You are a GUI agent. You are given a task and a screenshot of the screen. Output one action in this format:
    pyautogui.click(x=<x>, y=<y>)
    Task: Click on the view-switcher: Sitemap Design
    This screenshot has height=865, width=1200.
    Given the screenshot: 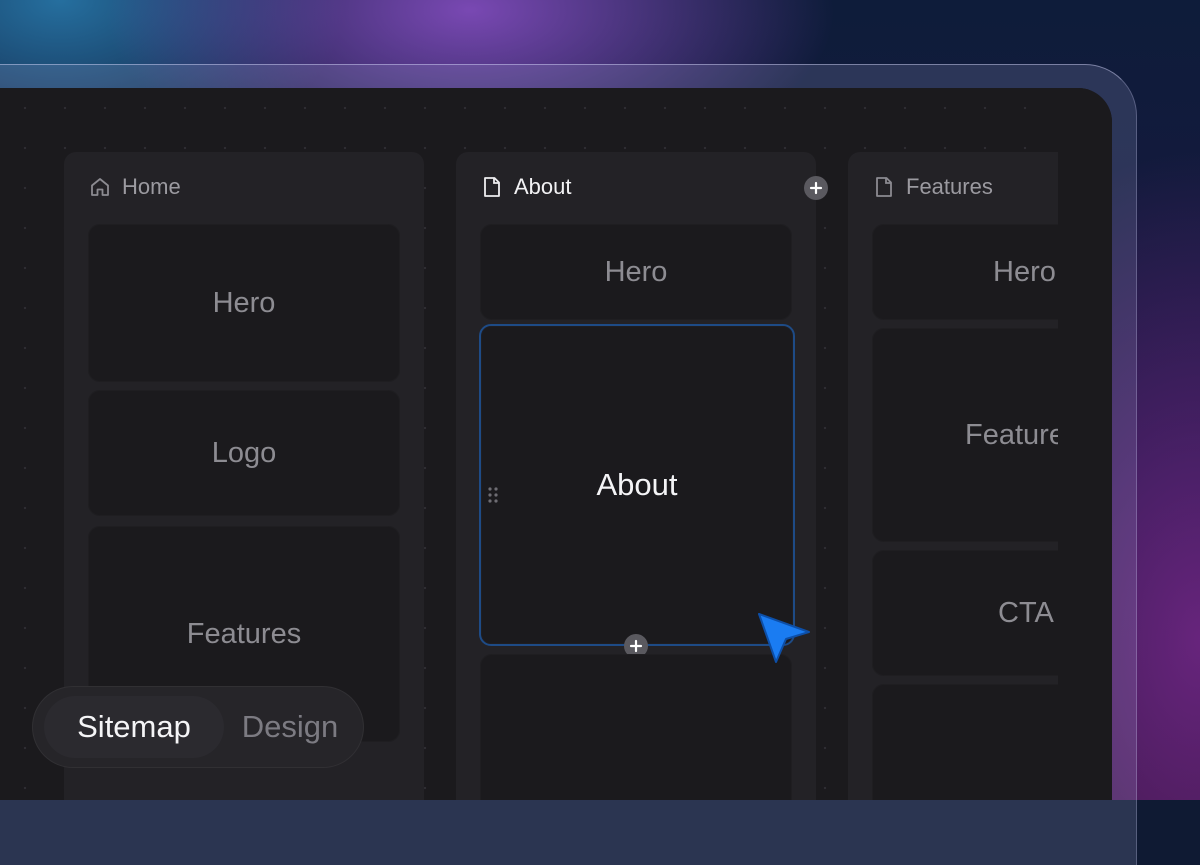 What is the action you would take?
    pyautogui.click(x=198, y=727)
    